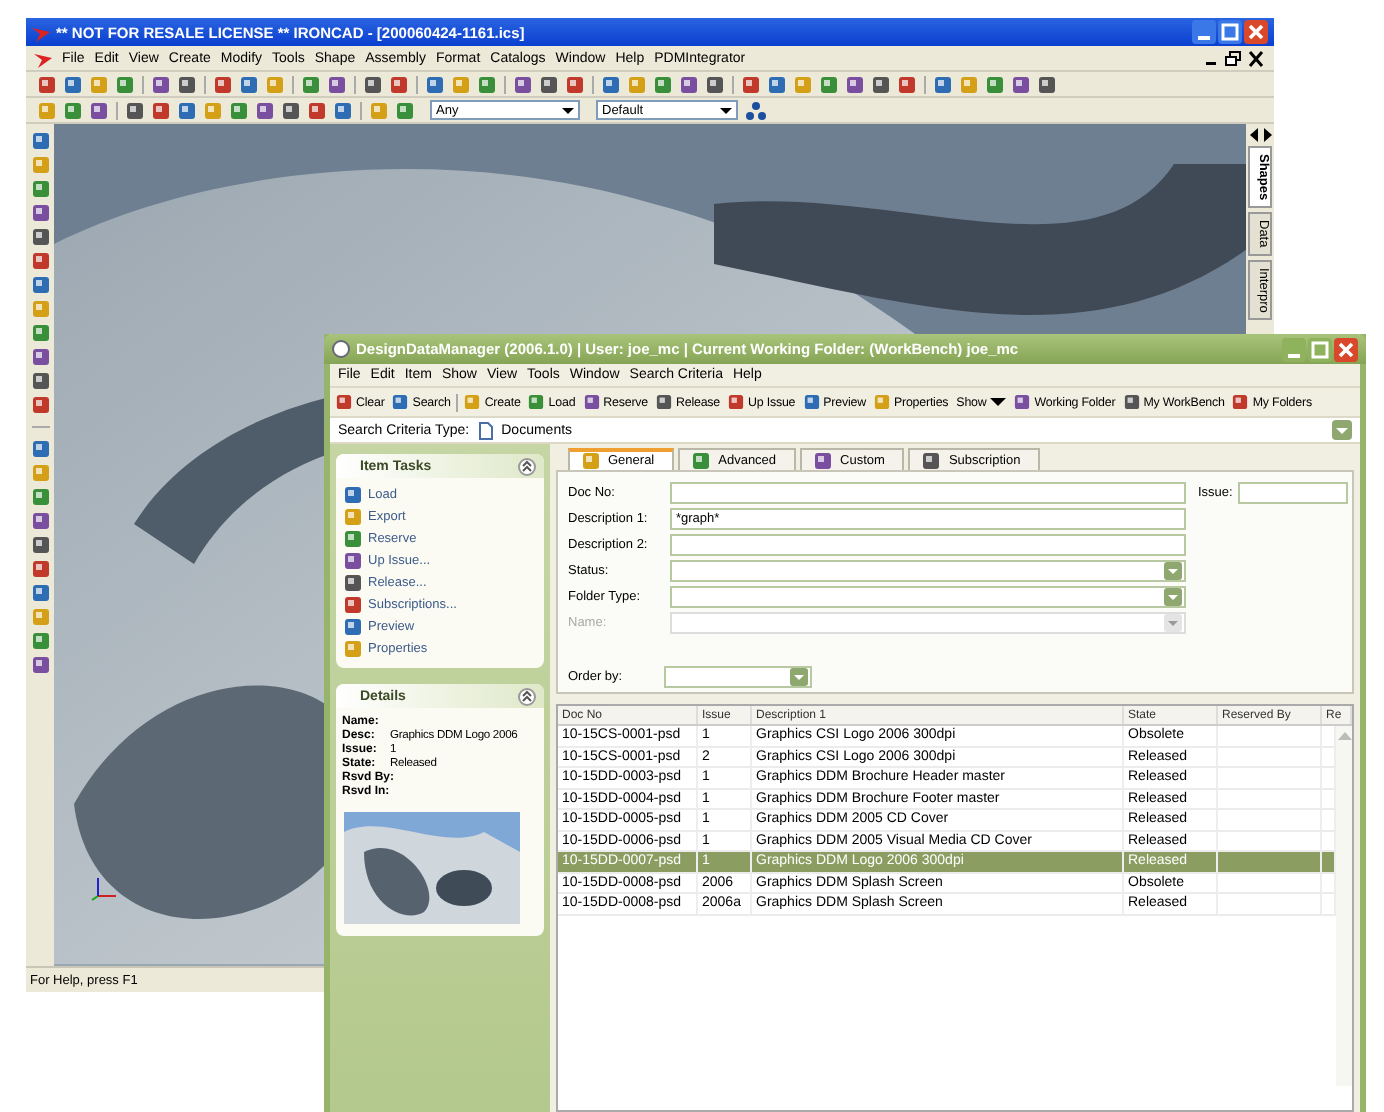 The height and width of the screenshot is (1112, 1384). I want to click on axis-triad-icon, so click(104, 888).